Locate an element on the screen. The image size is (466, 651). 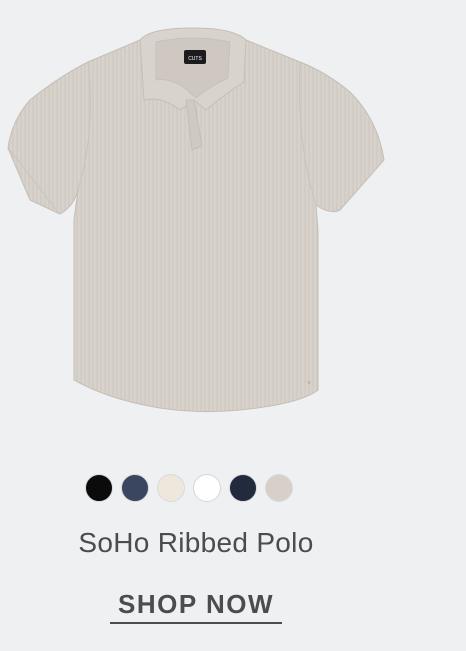
shop-now-link: SHOP NOW is located at coordinates (196, 606).